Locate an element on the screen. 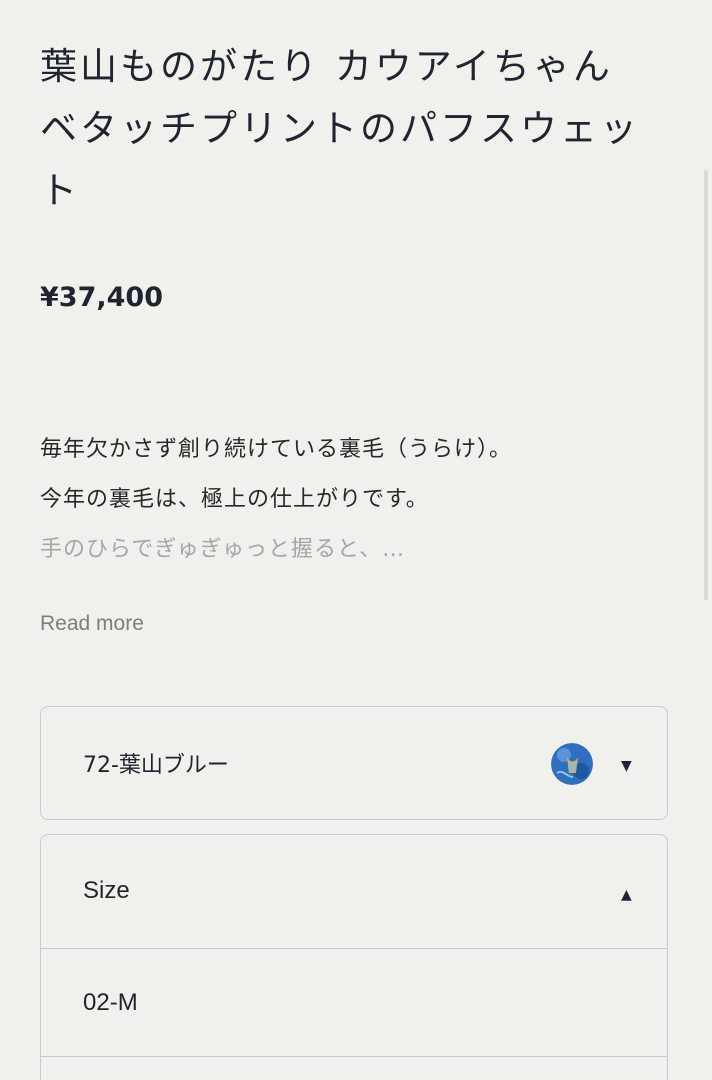 This screenshot has height=1080, width=712. size-option-label: 02-M is located at coordinates (110, 1002).